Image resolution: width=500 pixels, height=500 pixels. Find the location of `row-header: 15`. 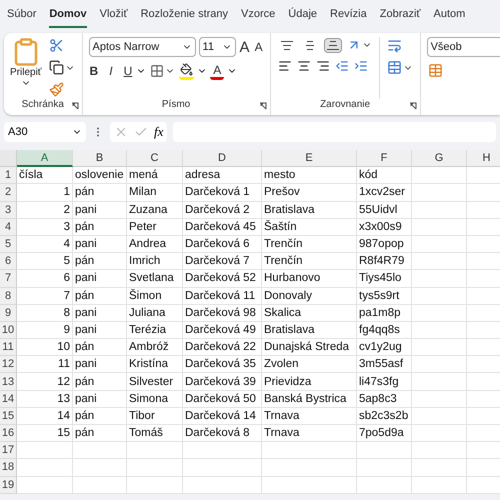

row-header: 15 is located at coordinates (8, 416).